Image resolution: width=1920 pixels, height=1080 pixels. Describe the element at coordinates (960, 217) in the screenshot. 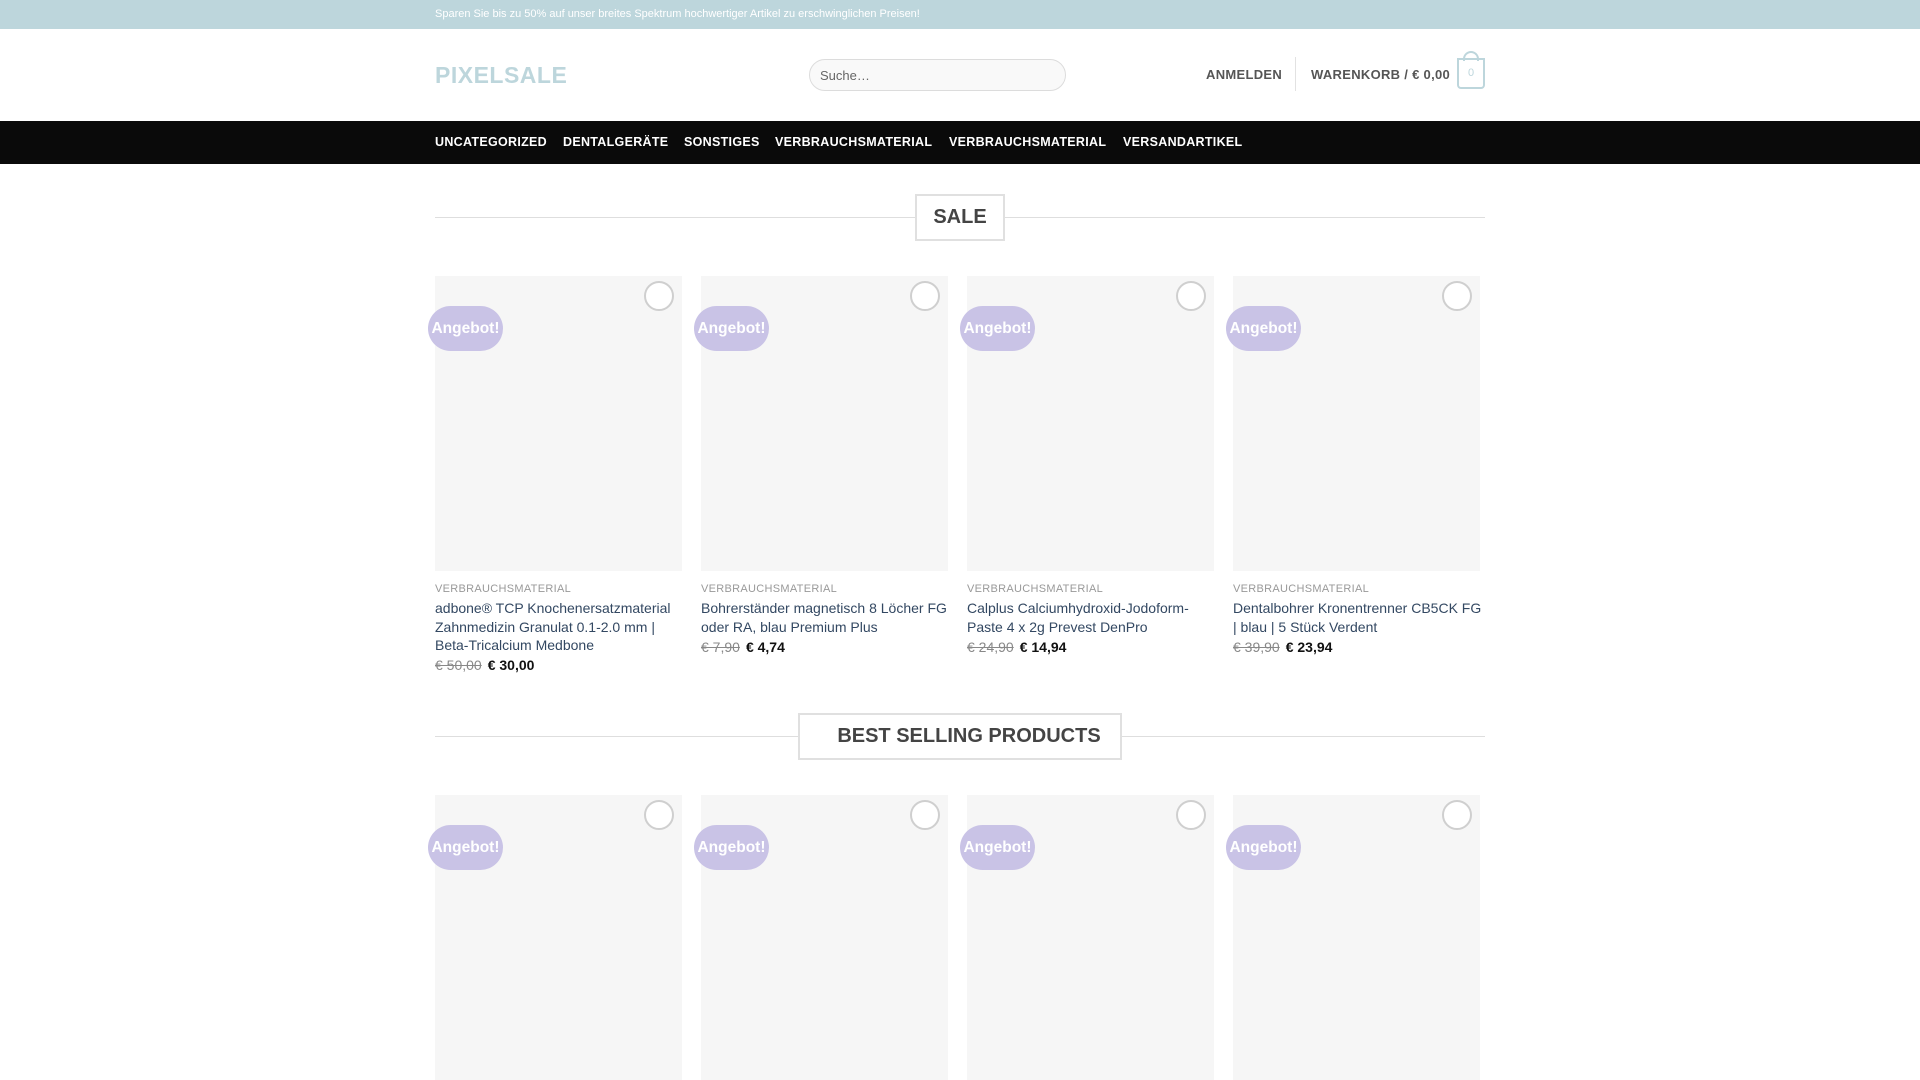

I see `section-title-sale: SALE` at that location.